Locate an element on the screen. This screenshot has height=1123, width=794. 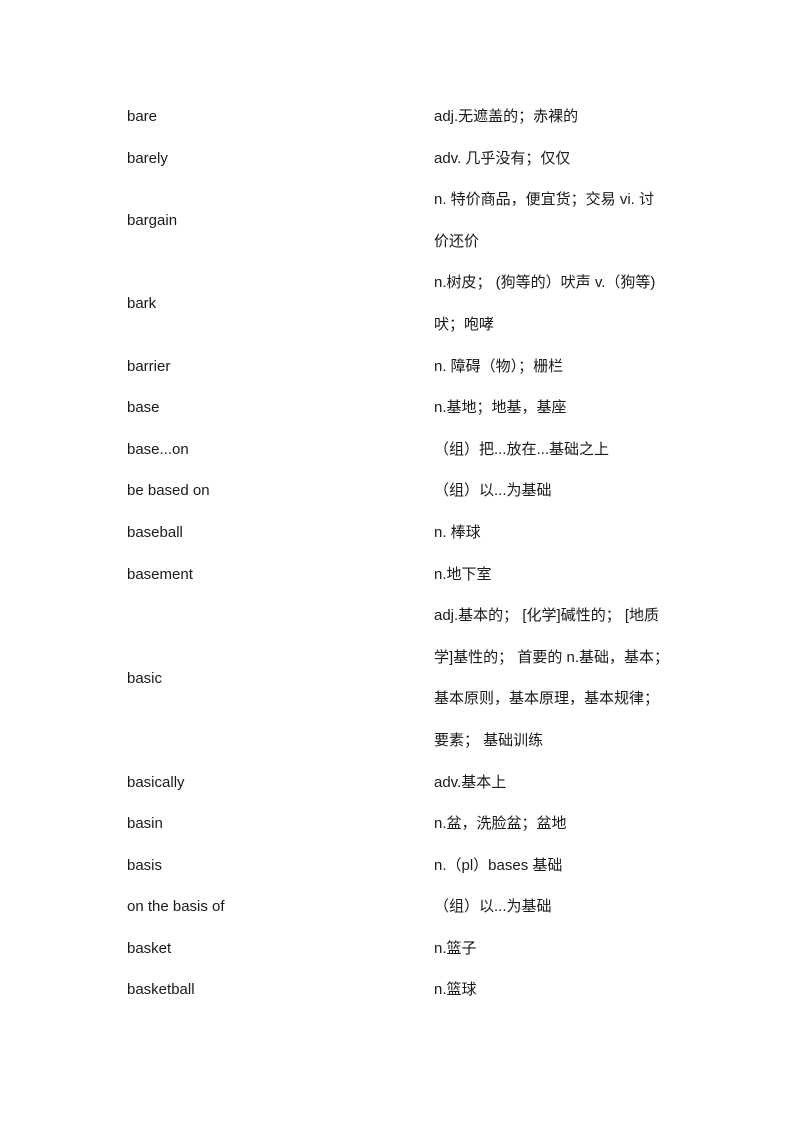
vocab-row: bare adj.无遮盖的；赤裸的 is located at coordinates (399, 117).